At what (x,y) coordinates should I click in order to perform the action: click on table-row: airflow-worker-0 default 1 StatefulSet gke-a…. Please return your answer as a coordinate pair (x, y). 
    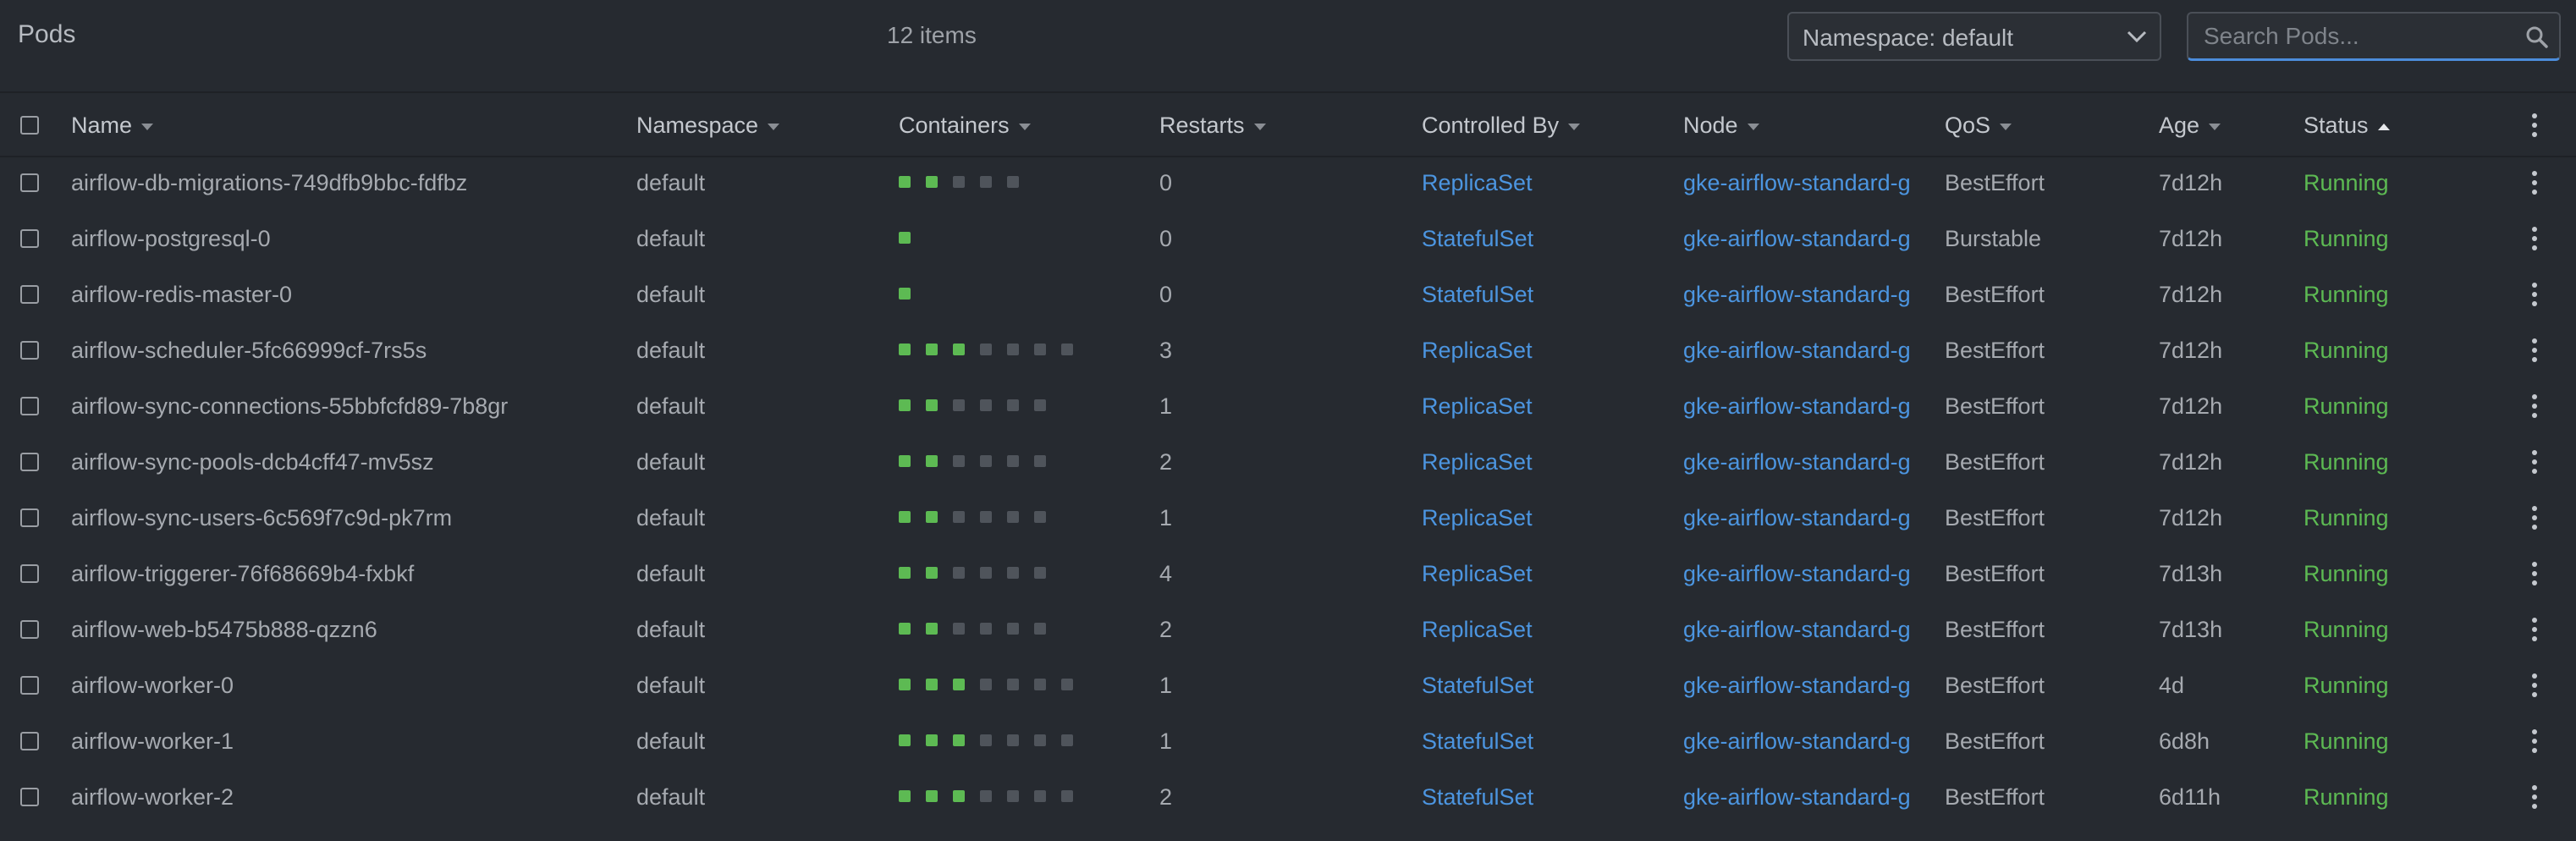
    Looking at the image, I should click on (1288, 685).